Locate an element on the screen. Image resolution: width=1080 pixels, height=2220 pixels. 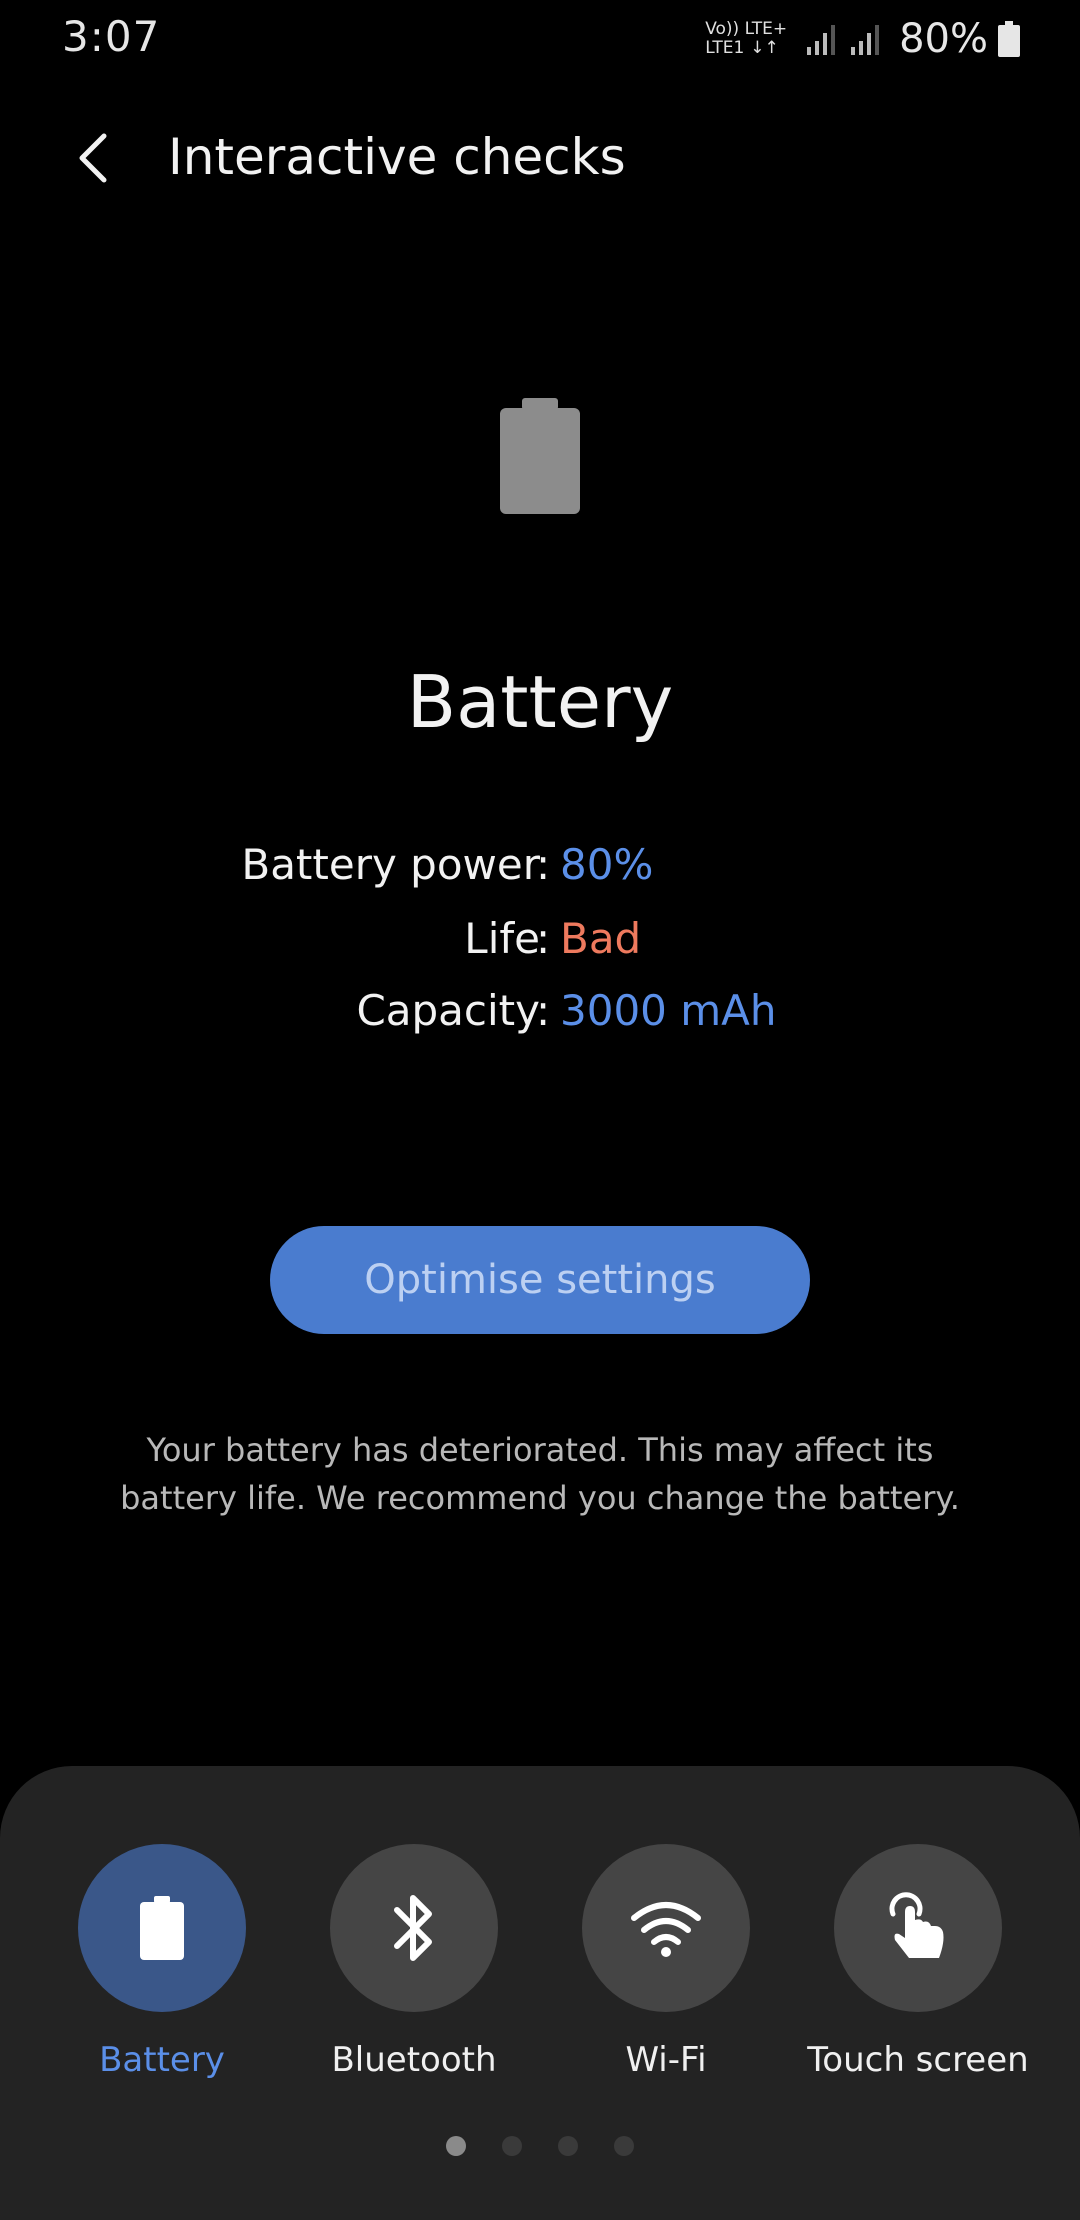
info-value: 80% is located at coordinates (607, 864).